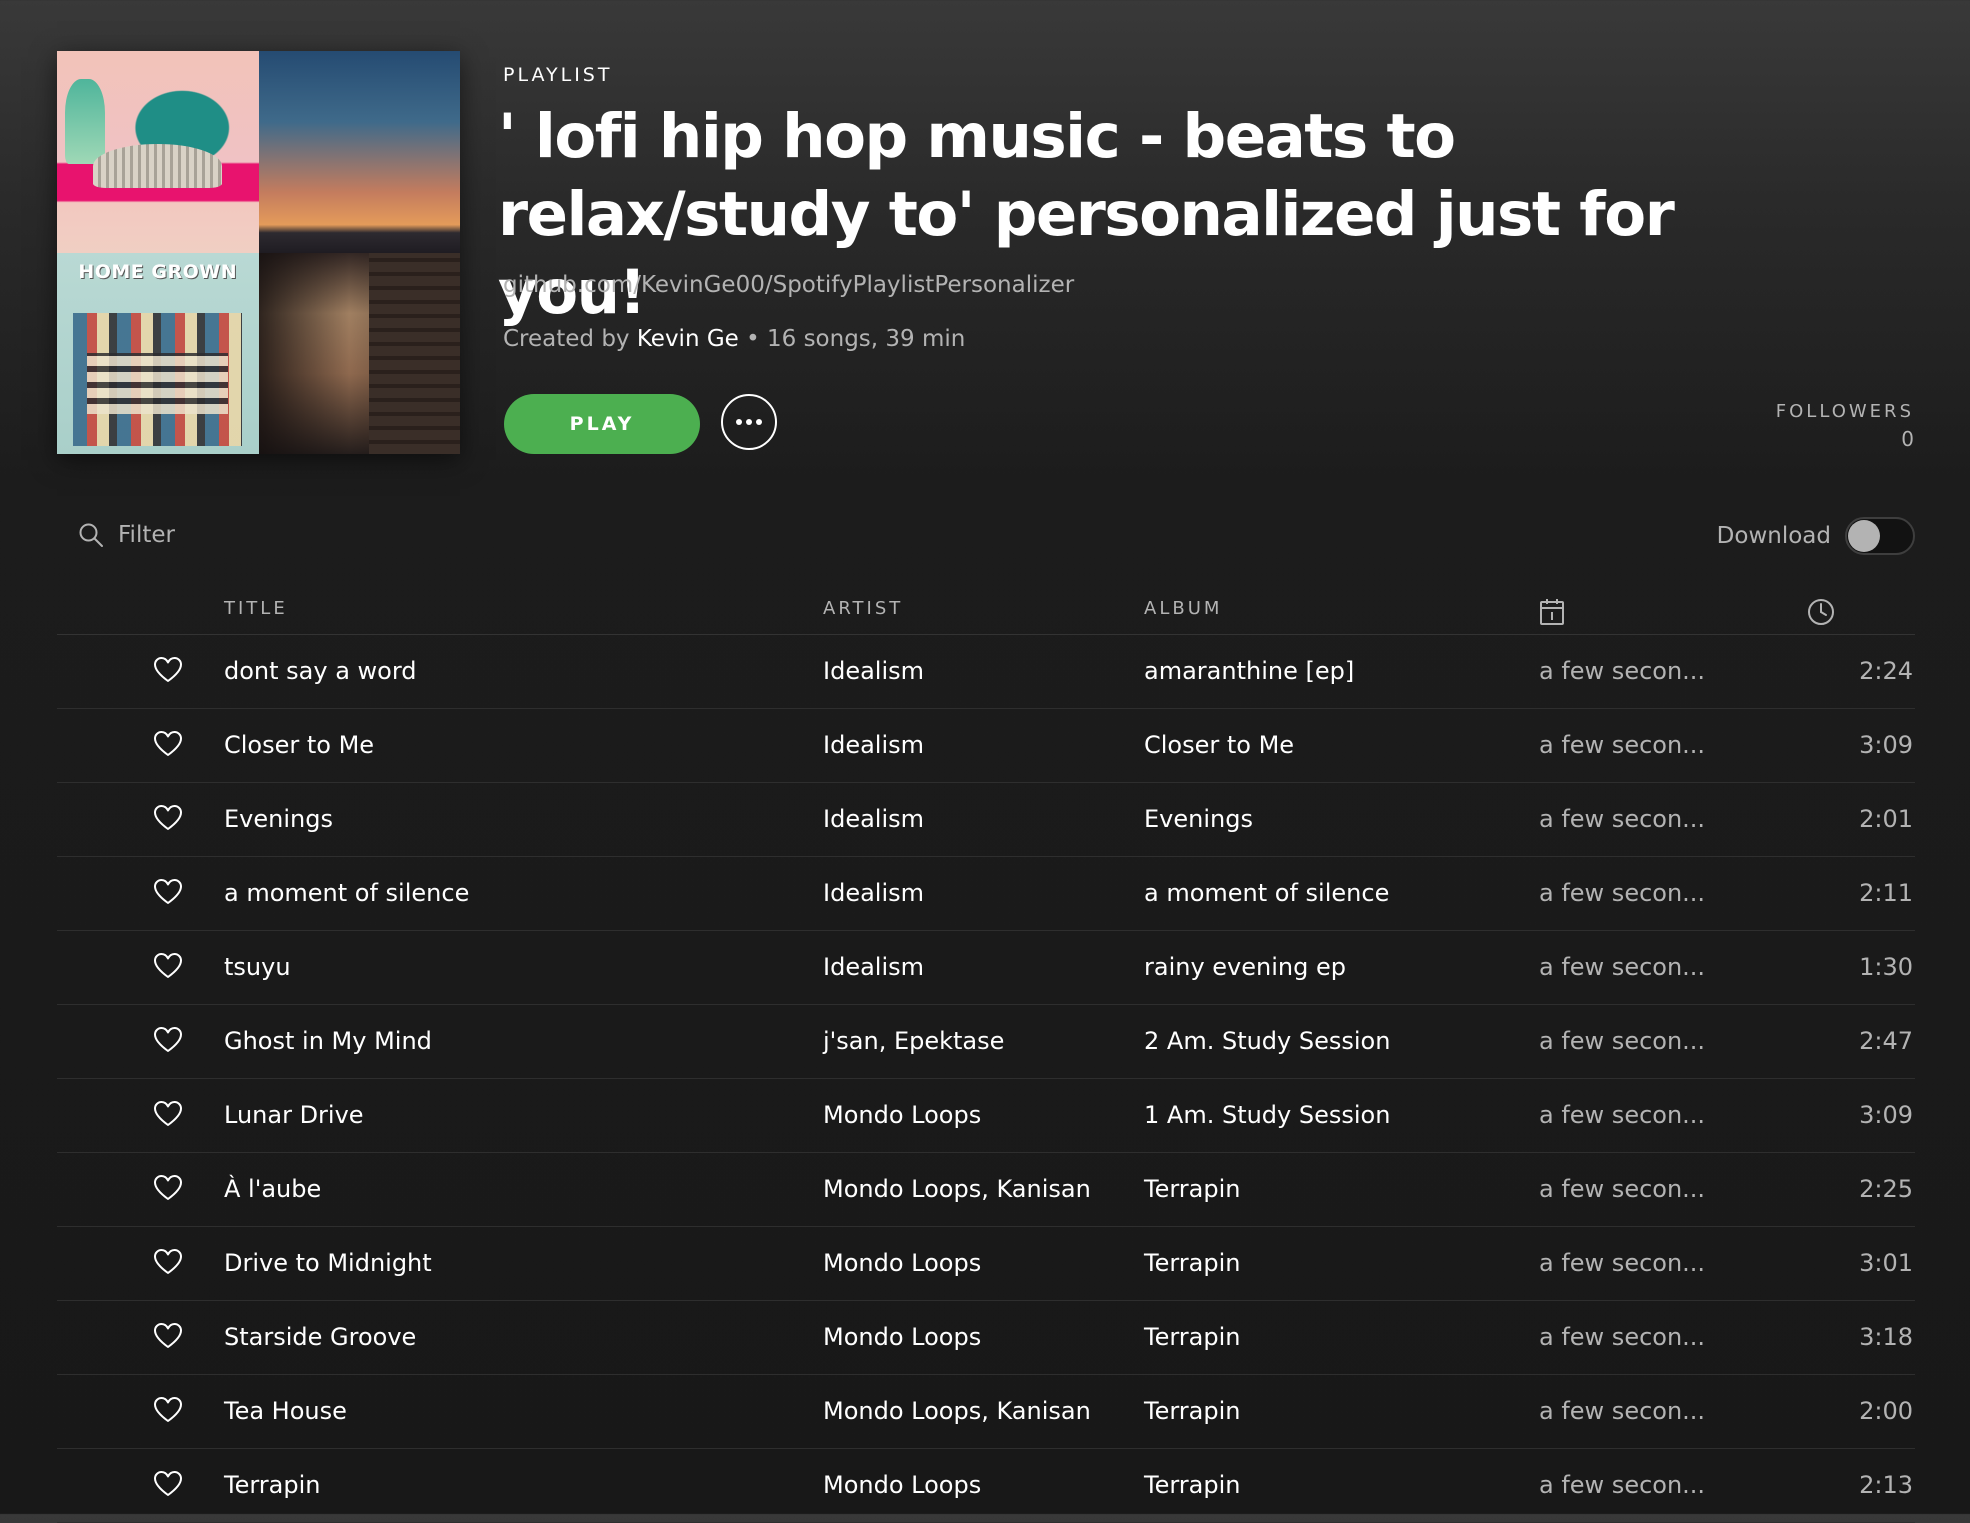 This screenshot has width=1970, height=1523. Describe the element at coordinates (1886, 1115) in the screenshot. I see `track-duration: 3:09` at that location.